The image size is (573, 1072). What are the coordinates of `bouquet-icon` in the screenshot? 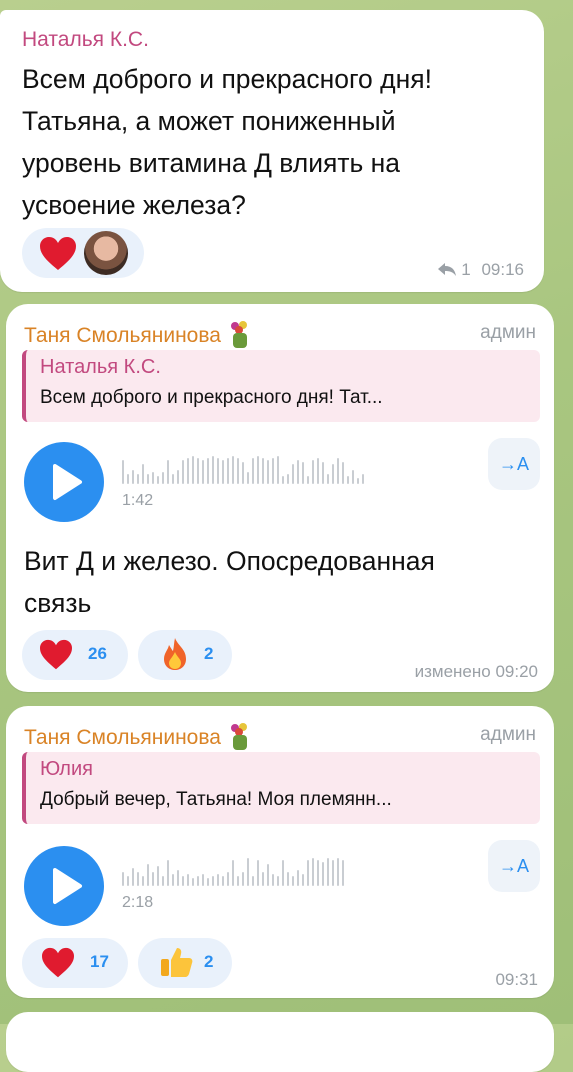 It's located at (238, 334).